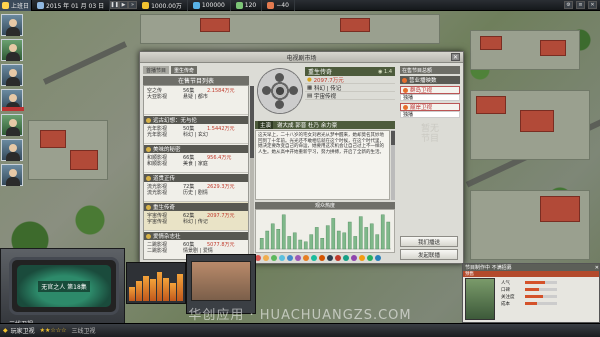 The width and height of the screenshot is (600, 337). I want to click on window-title-bar: 电视剧市场 ✕, so click(301, 57).